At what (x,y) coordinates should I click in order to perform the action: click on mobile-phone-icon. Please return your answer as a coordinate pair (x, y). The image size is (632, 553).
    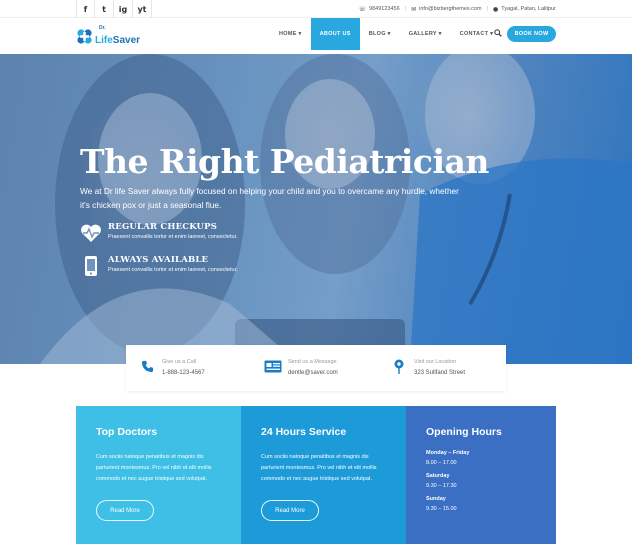
    Looking at the image, I should click on (91, 266).